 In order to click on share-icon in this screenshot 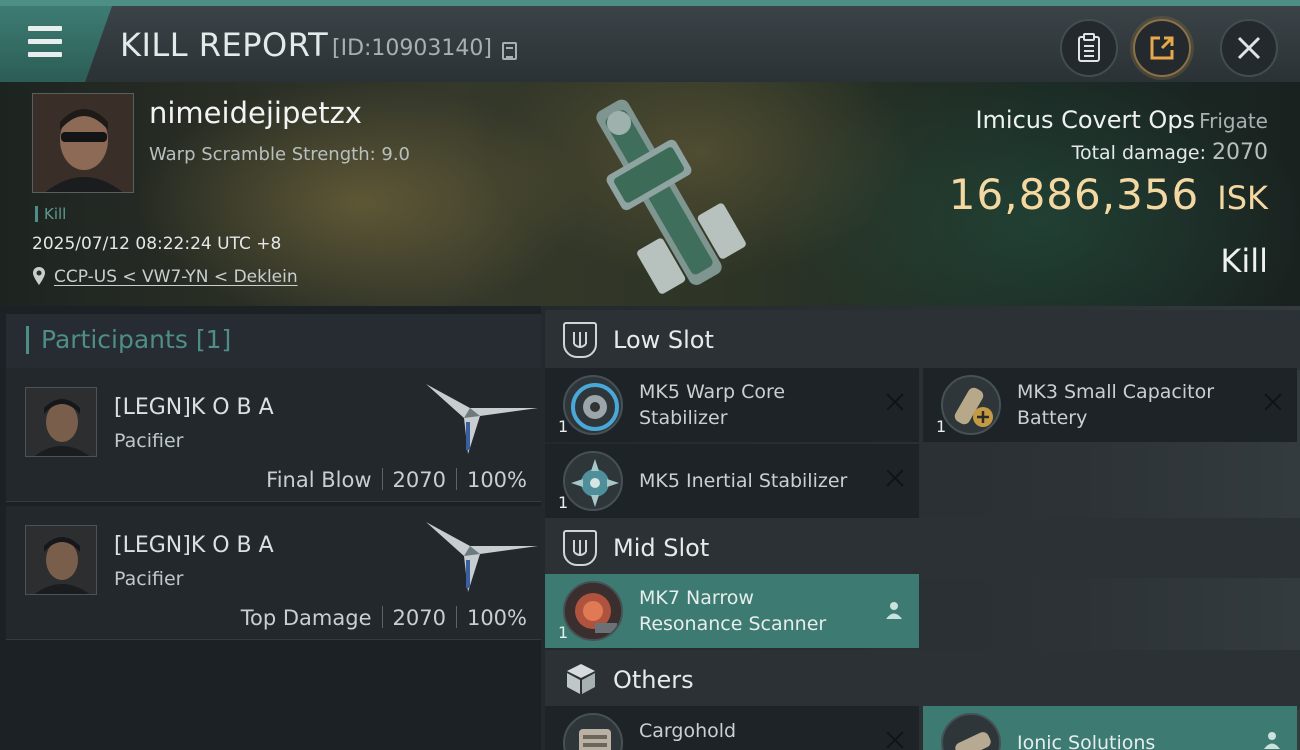, I will do `click(1162, 48)`.